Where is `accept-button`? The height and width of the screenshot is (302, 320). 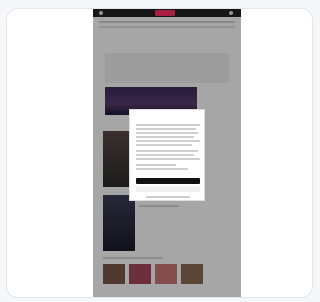
accept-button is located at coordinates (168, 181).